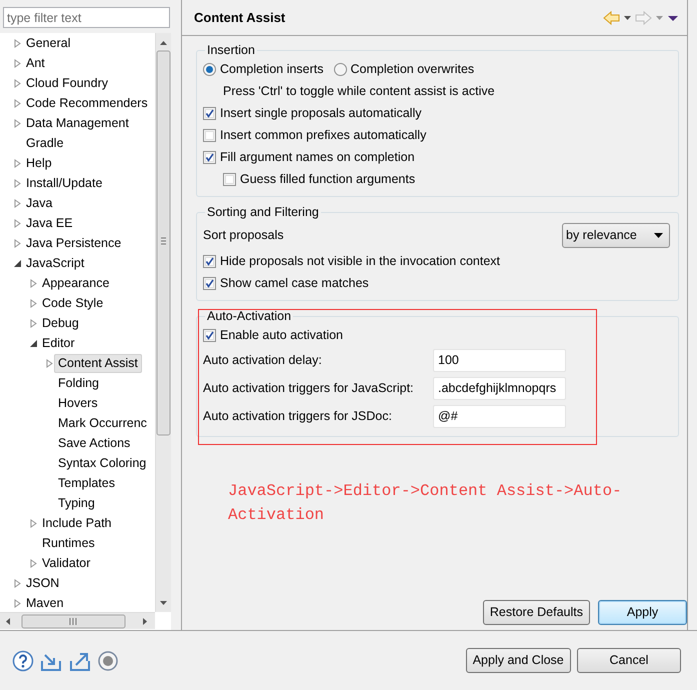 This screenshot has height=690, width=697. What do you see at coordinates (616, 235) in the screenshot?
I see `sort-dropdown: by relevance` at bounding box center [616, 235].